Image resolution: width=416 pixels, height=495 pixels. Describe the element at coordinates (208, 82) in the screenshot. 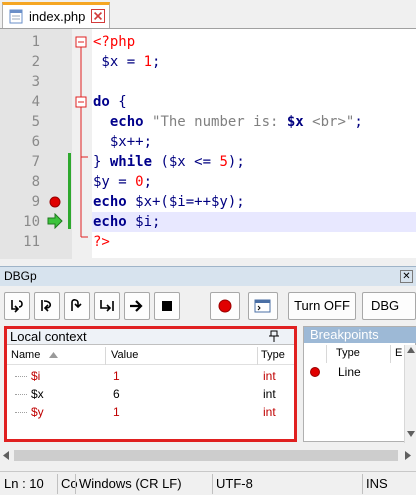

I see `code-line: 3` at that location.